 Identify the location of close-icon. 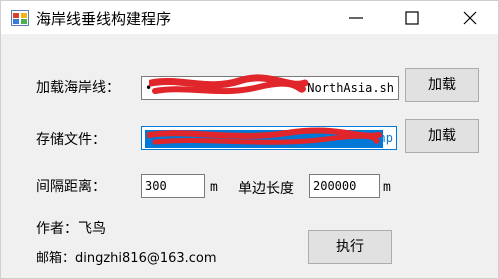
(470, 18).